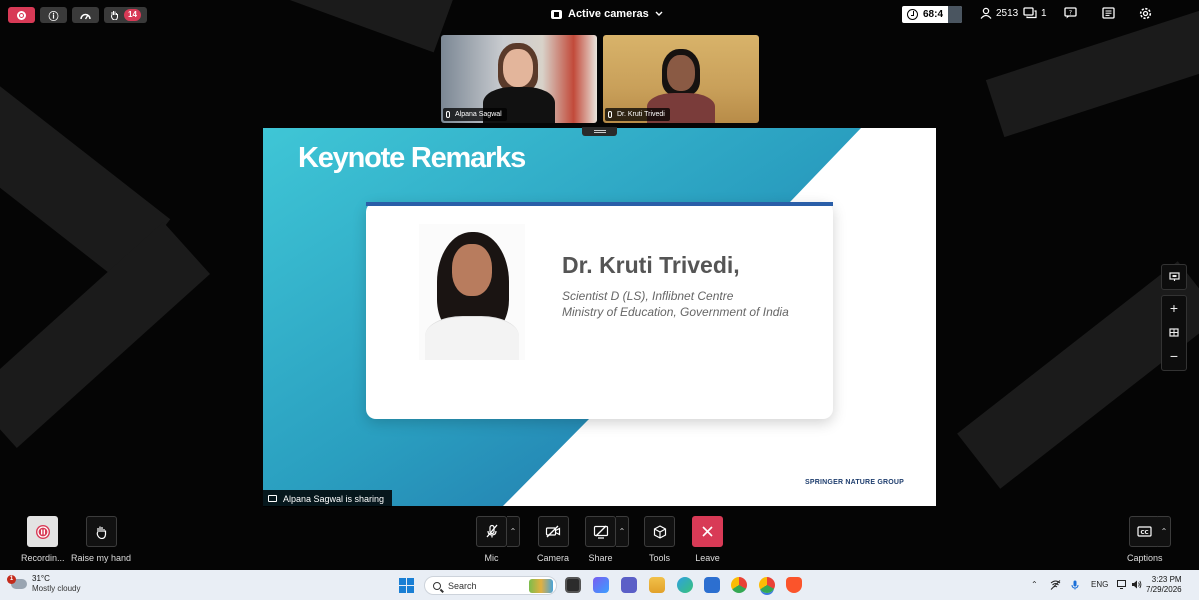 Image resolution: width=1199 pixels, height=600 pixels. I want to click on zoom-controls: + −, so click(1174, 333).